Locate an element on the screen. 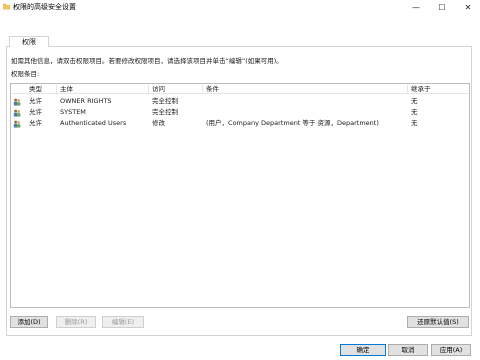  cell-principal: Authenticated Users is located at coordinates (93, 123).